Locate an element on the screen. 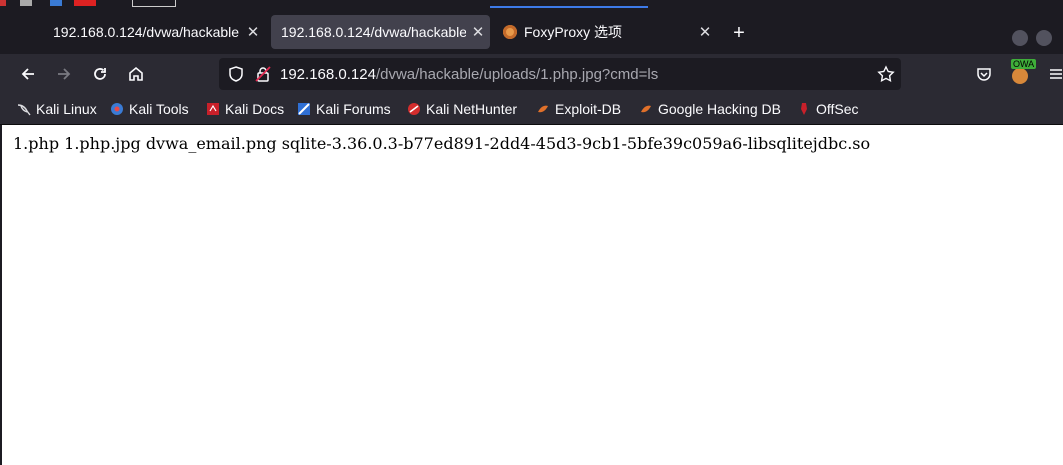 This screenshot has width=1063, height=465. tab-title: FoxyProxy 选项 is located at coordinates (573, 32).